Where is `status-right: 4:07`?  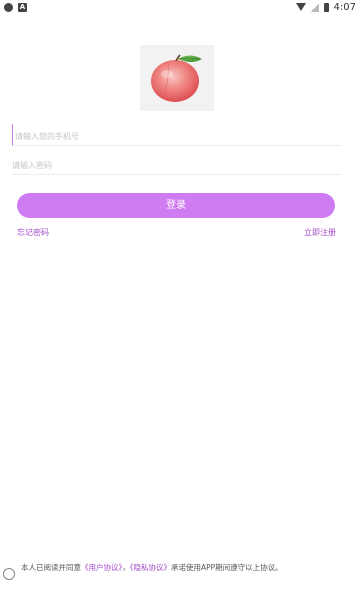 status-right: 4:07 is located at coordinates (325, 7).